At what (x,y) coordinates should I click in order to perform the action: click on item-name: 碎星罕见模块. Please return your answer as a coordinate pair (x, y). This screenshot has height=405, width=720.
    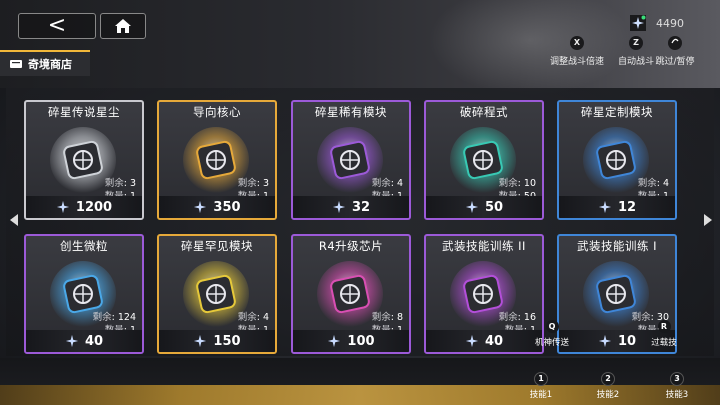
    Looking at the image, I should click on (217, 246).